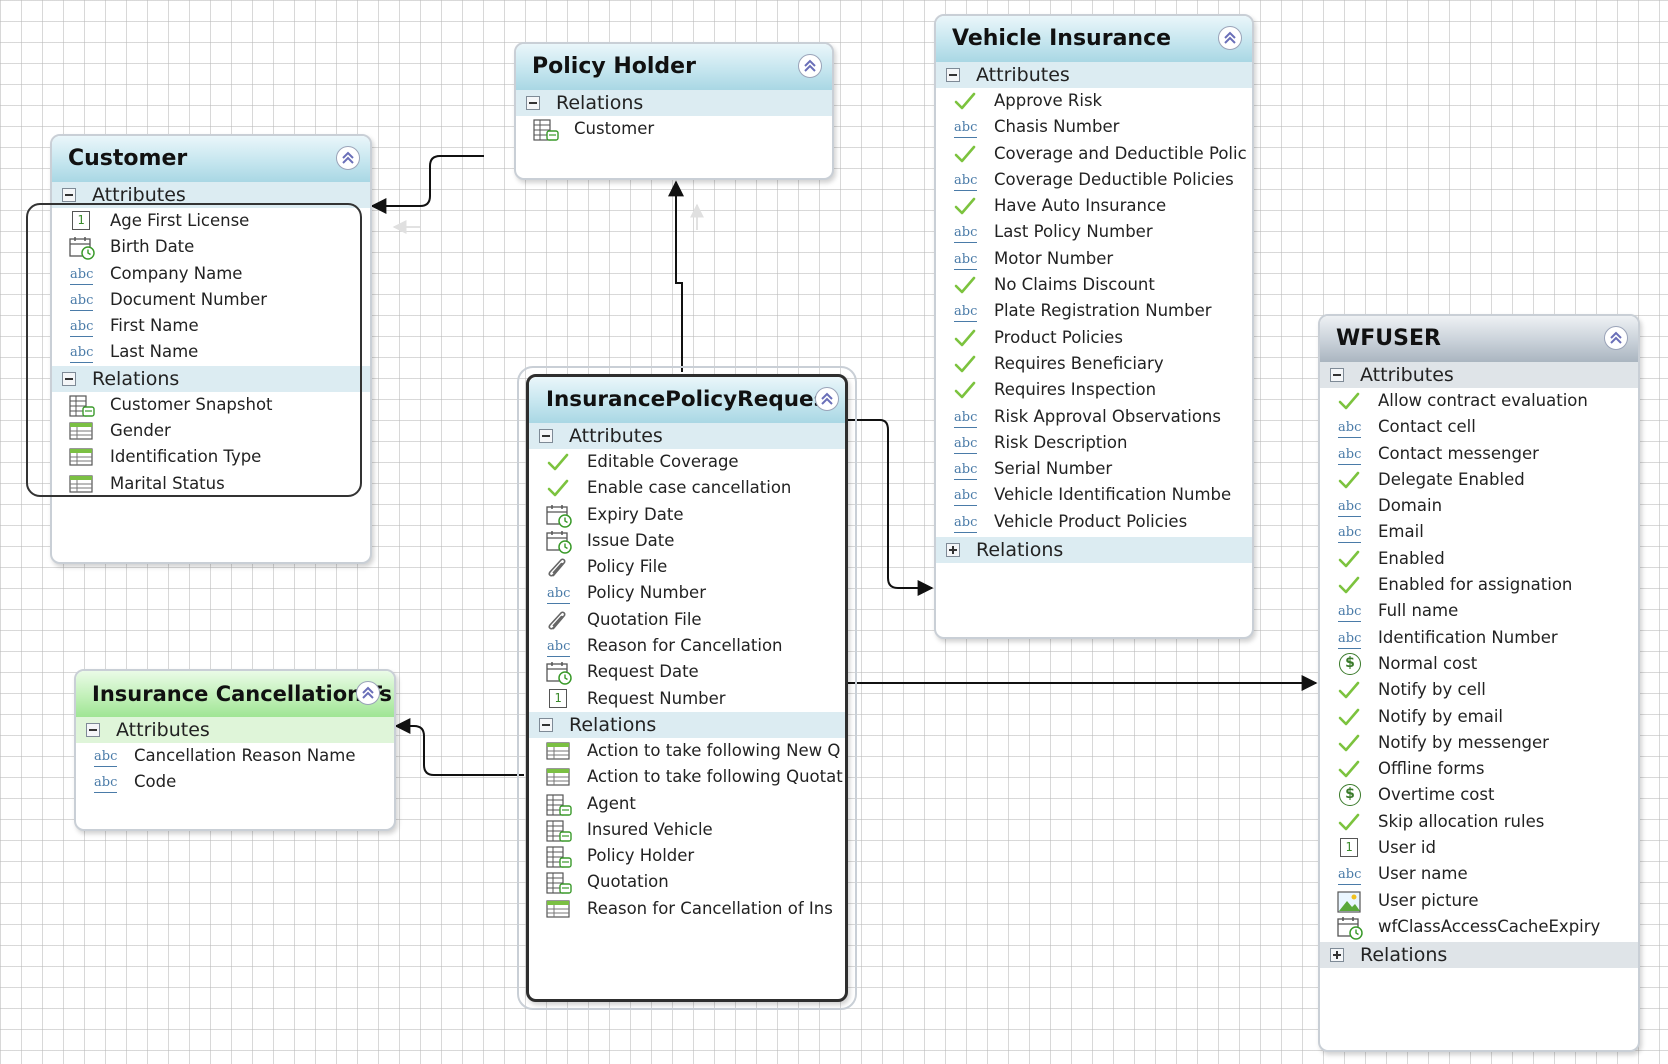  I want to click on list-item: Marital Status, so click(211, 484).